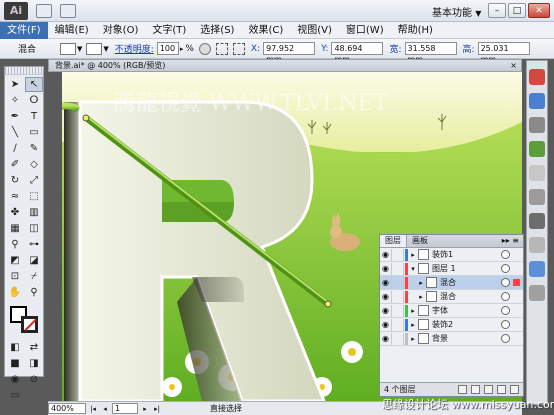 This screenshot has height=415, width=554. Describe the element at coordinates (537, 197) in the screenshot. I see `gradient-panel-icon` at that location.